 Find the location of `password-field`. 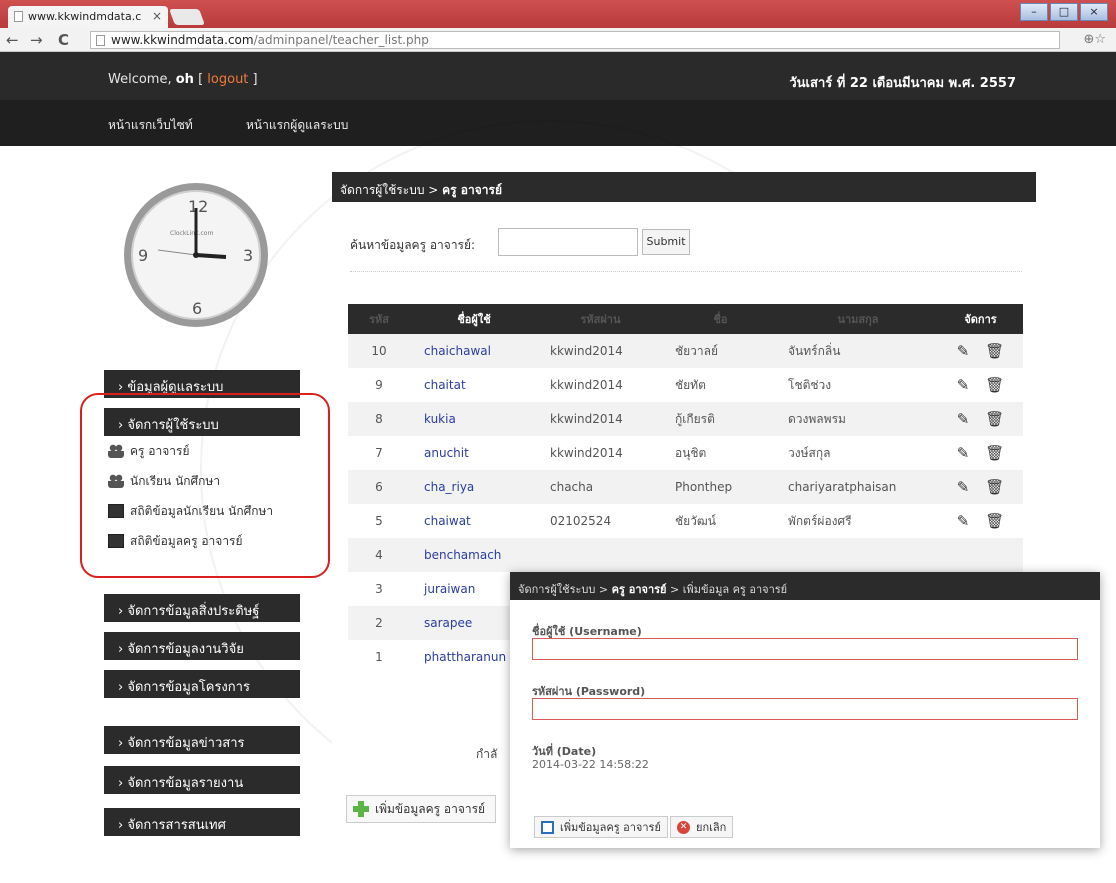

password-field is located at coordinates (805, 709).